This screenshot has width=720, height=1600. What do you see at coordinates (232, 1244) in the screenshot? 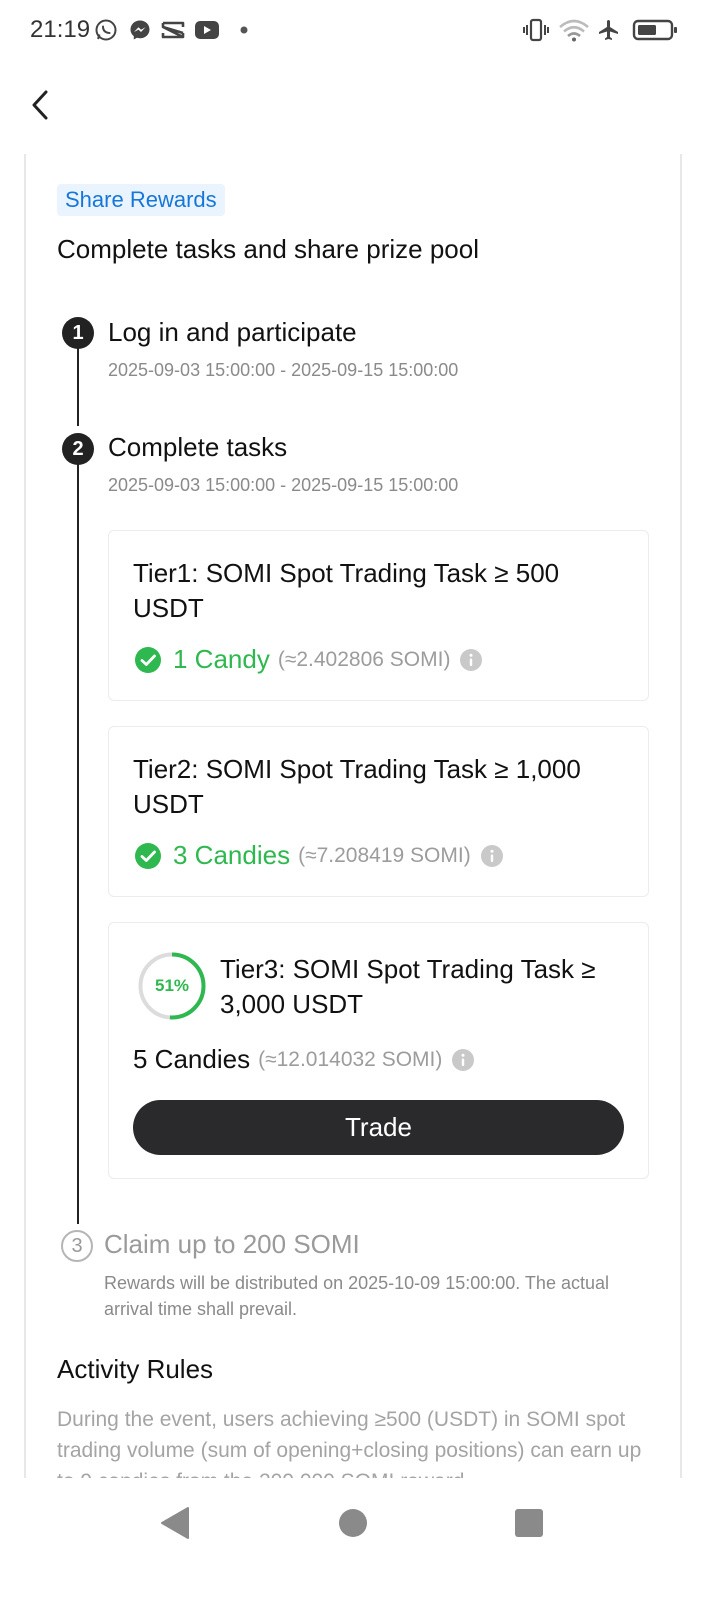
I see `step-3-title: Claim up to 200 SOMI` at bounding box center [232, 1244].